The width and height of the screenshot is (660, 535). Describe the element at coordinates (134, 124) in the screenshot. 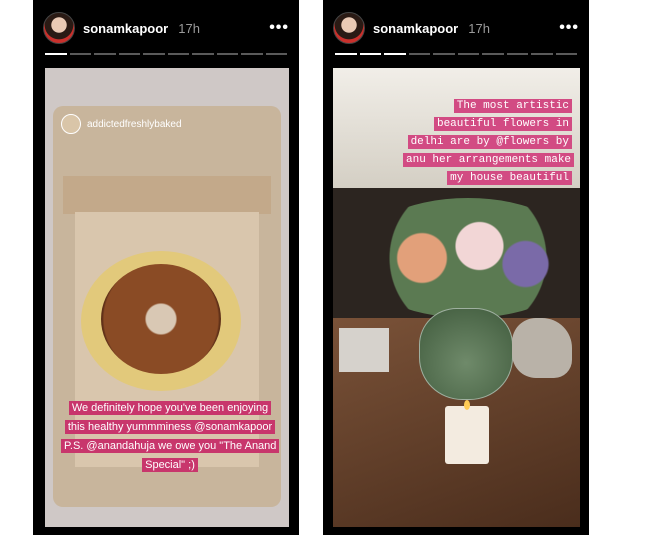

I see `repost-username: addictedfreshlybaked` at that location.